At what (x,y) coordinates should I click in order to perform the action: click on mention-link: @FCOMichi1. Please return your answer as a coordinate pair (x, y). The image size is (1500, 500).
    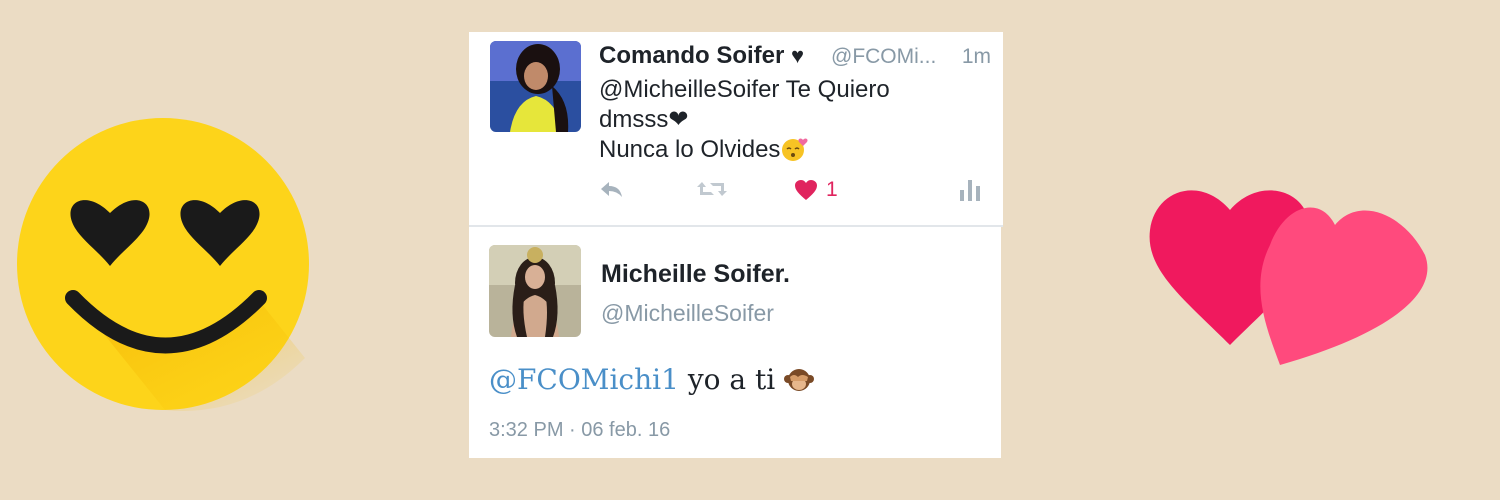
    Looking at the image, I should click on (584, 379).